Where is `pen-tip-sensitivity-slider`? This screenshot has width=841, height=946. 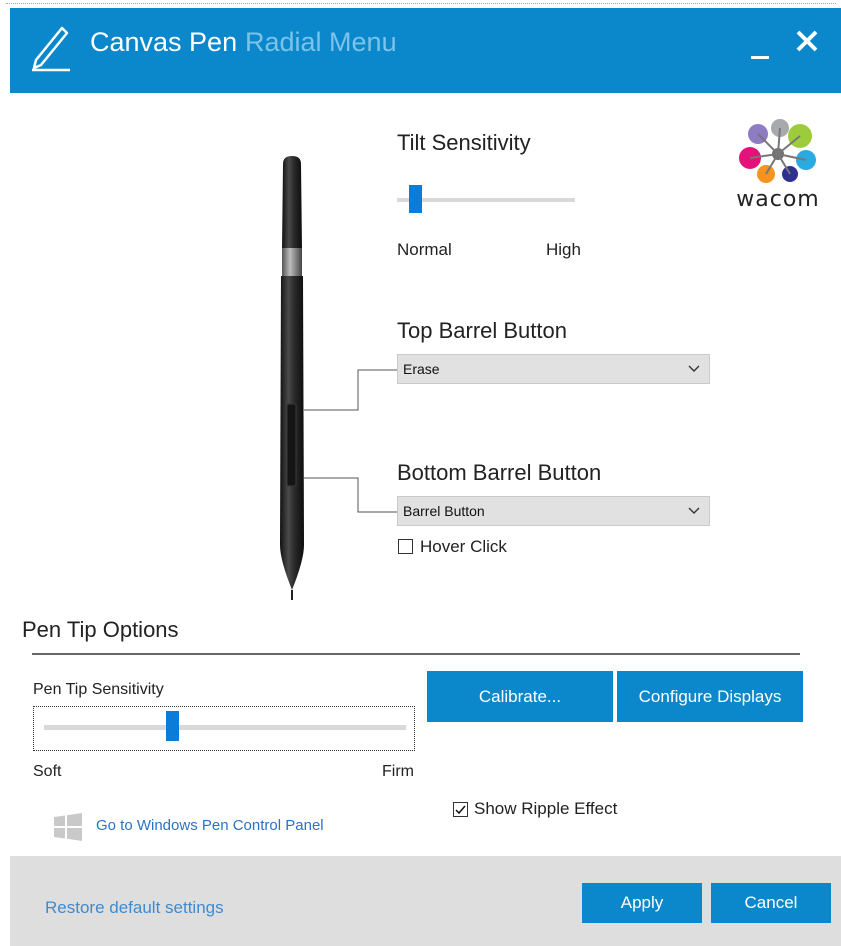
pen-tip-sensitivity-slider is located at coordinates (224, 728).